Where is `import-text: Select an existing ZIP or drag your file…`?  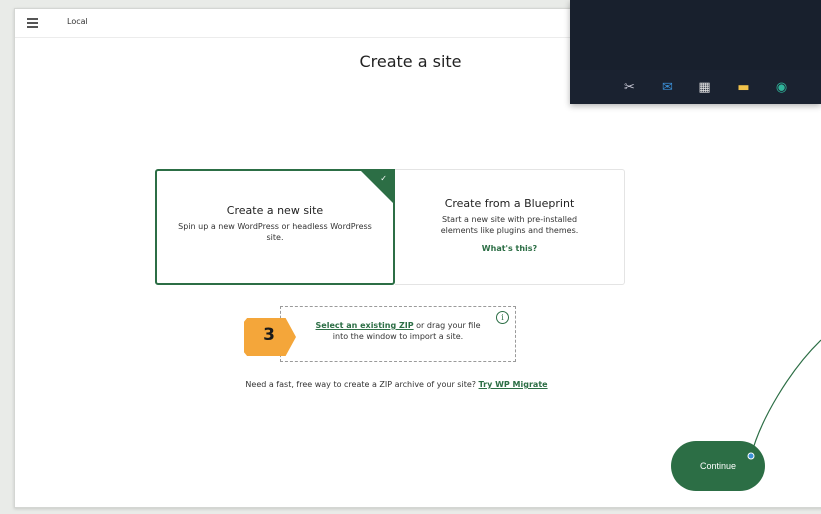
import-text: Select an existing ZIP or drag your file… is located at coordinates (398, 331).